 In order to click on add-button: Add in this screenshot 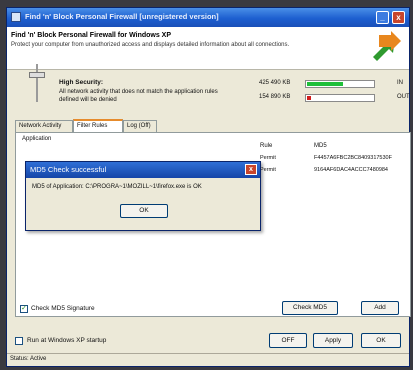, I will do `click(380, 308)`.